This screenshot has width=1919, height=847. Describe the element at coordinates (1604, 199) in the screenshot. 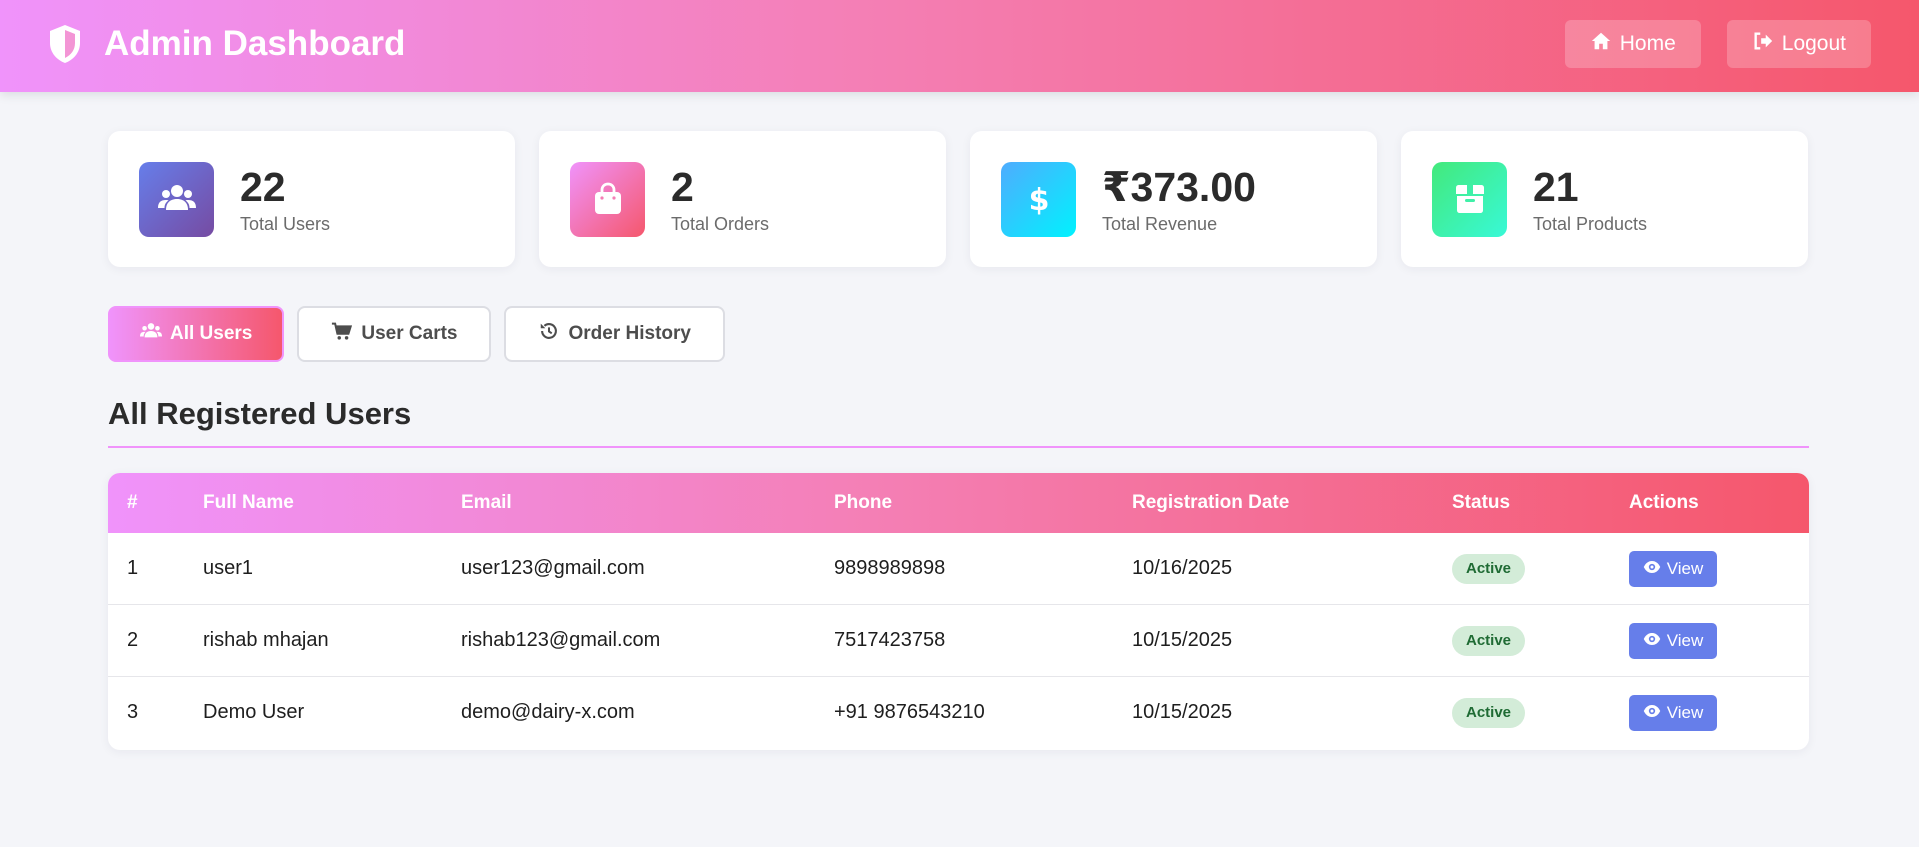

I see `stat-card-products: 21 Total Products` at that location.